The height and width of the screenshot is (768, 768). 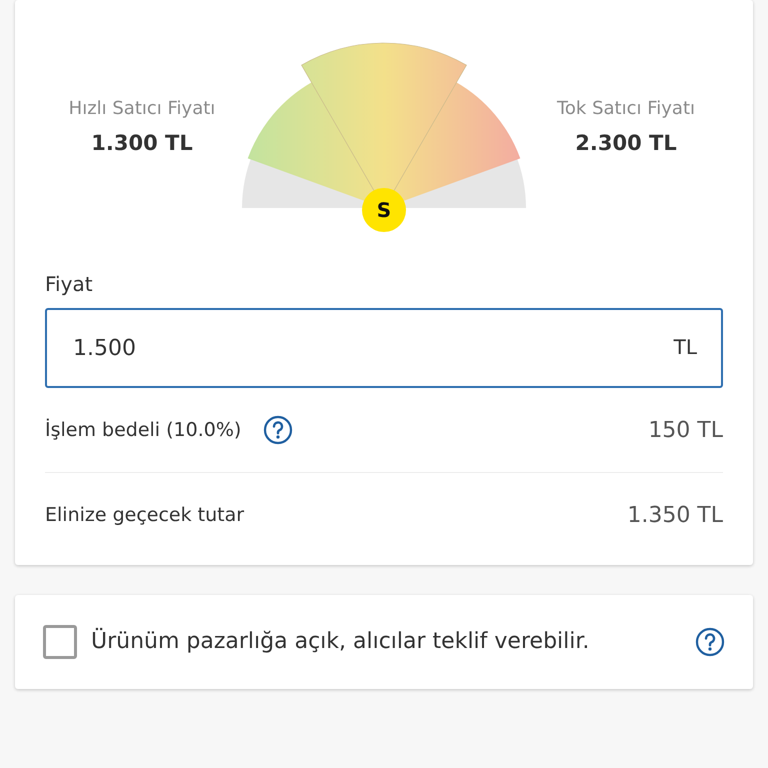 I want to click on gauge-value: 1.300 TL, so click(x=142, y=143).